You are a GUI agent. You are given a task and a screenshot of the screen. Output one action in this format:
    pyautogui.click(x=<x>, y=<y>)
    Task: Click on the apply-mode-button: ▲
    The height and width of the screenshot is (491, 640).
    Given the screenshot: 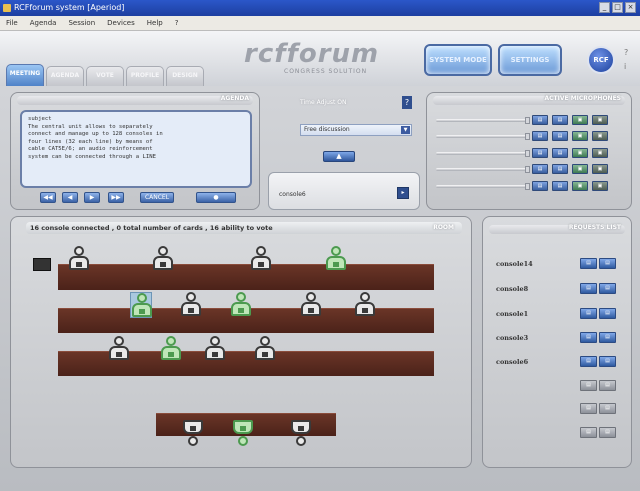 What is the action you would take?
    pyautogui.click(x=339, y=156)
    